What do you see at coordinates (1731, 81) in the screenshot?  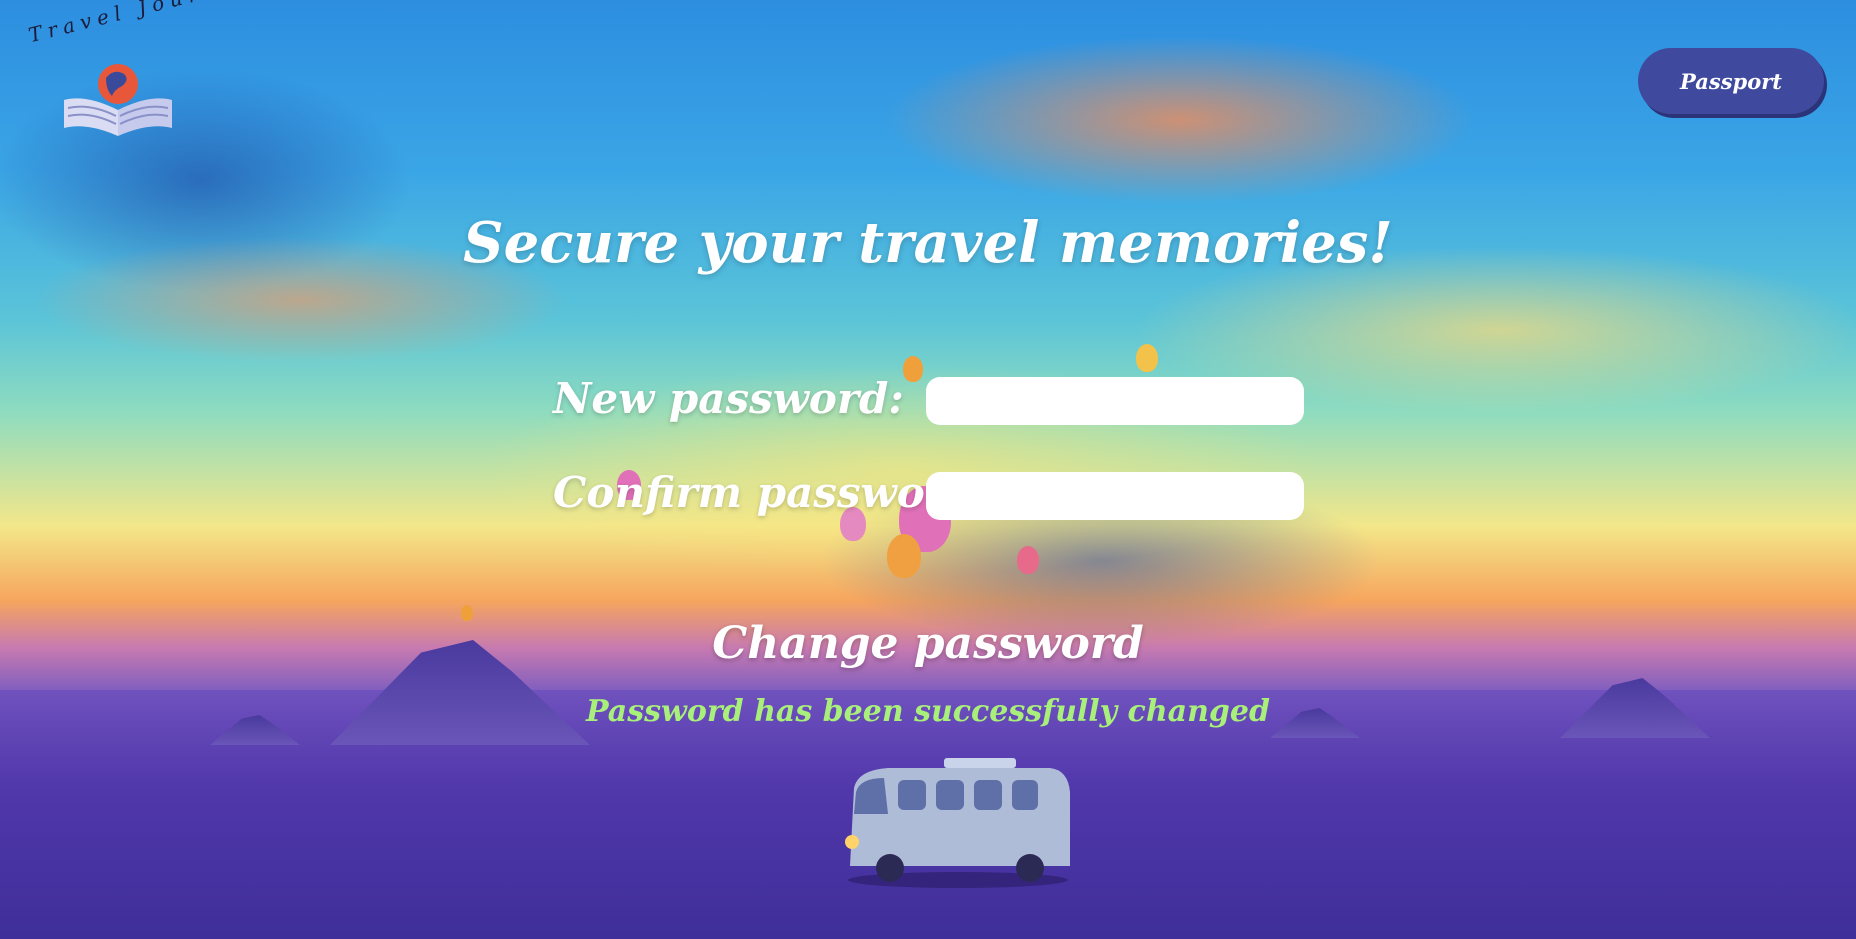 I see `passport-button: Passport` at bounding box center [1731, 81].